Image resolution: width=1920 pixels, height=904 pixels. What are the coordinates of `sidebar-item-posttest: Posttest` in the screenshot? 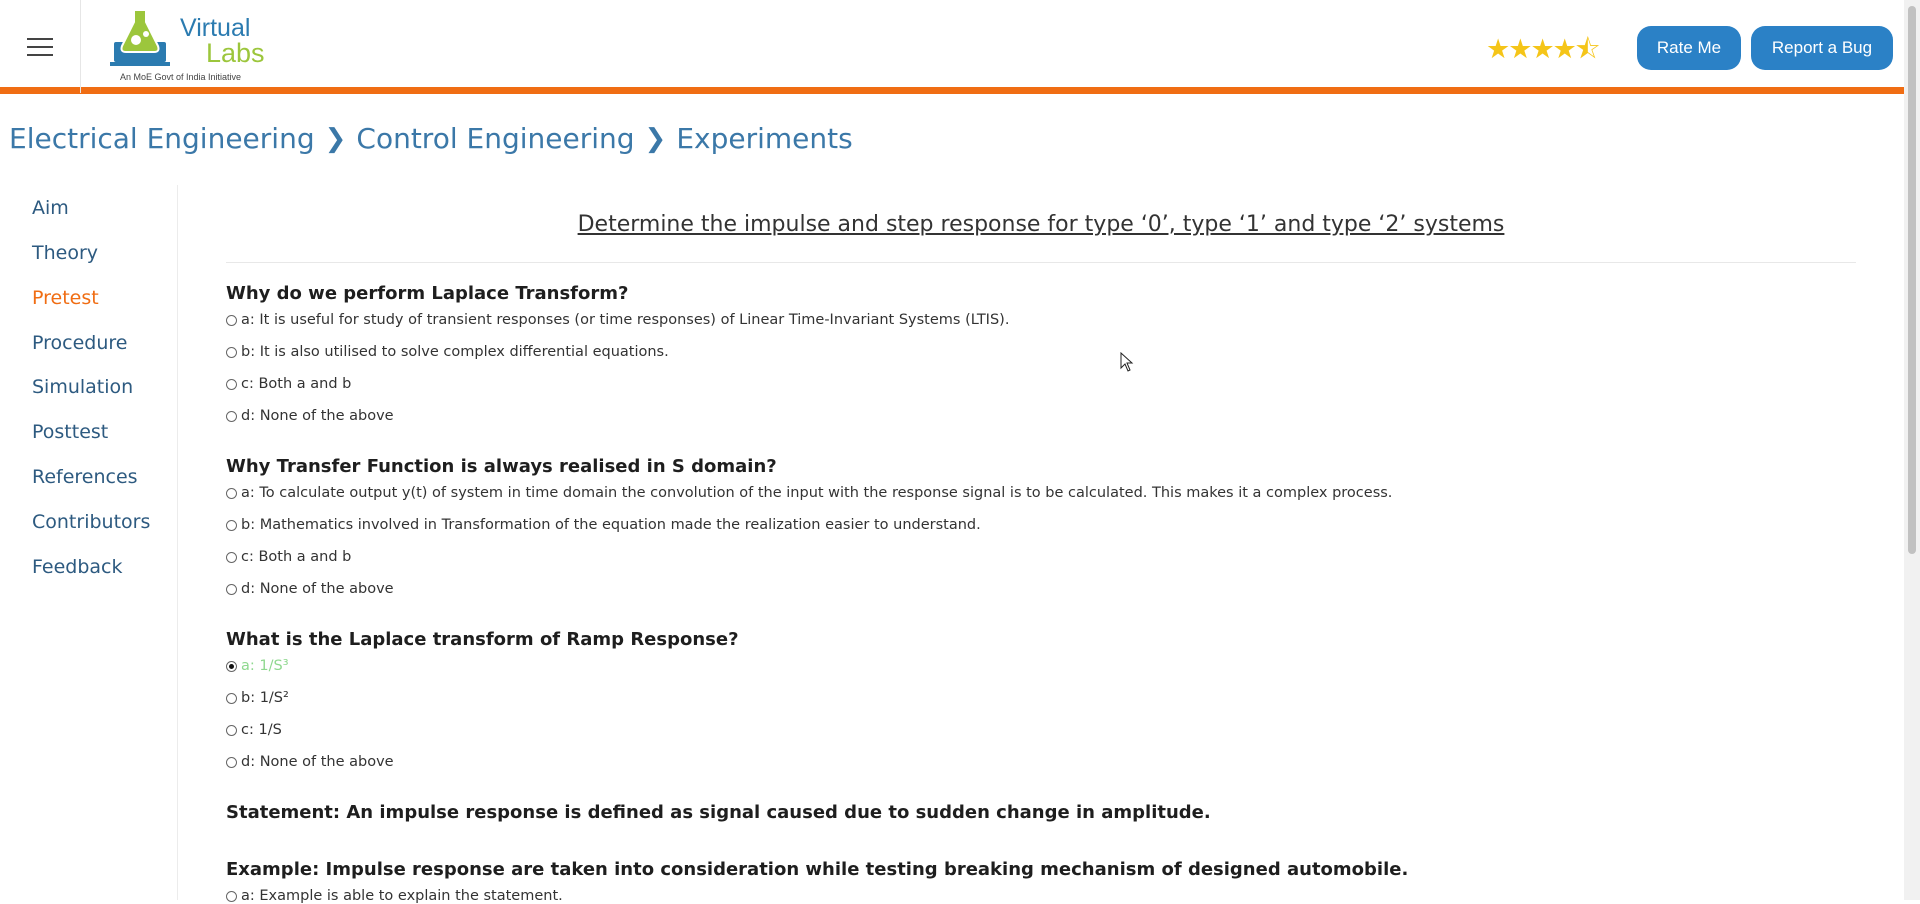 It's located at (70, 432).